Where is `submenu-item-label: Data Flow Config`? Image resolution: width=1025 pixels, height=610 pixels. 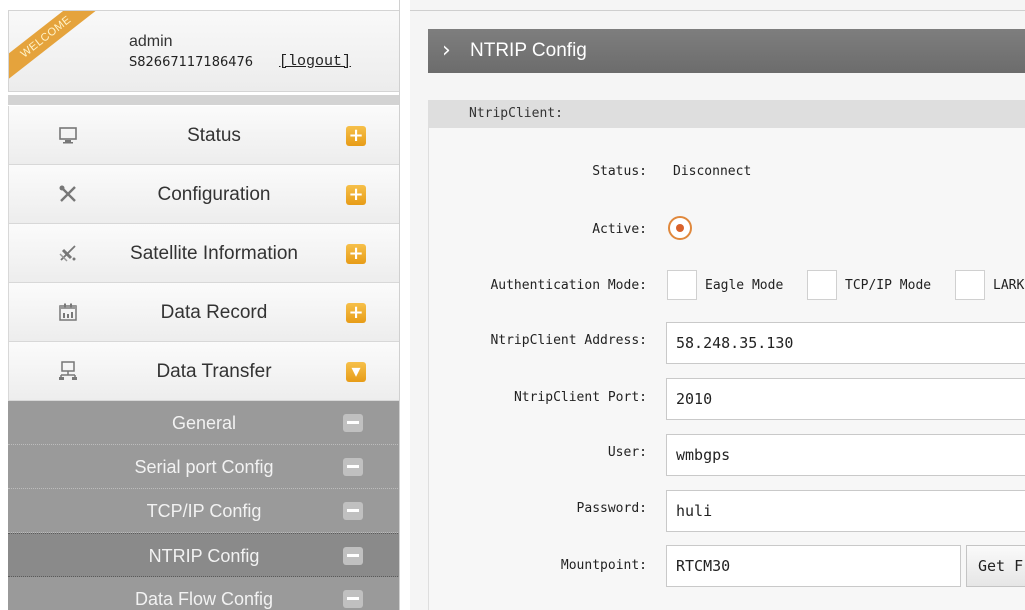
submenu-item-label: Data Flow Config is located at coordinates (204, 599).